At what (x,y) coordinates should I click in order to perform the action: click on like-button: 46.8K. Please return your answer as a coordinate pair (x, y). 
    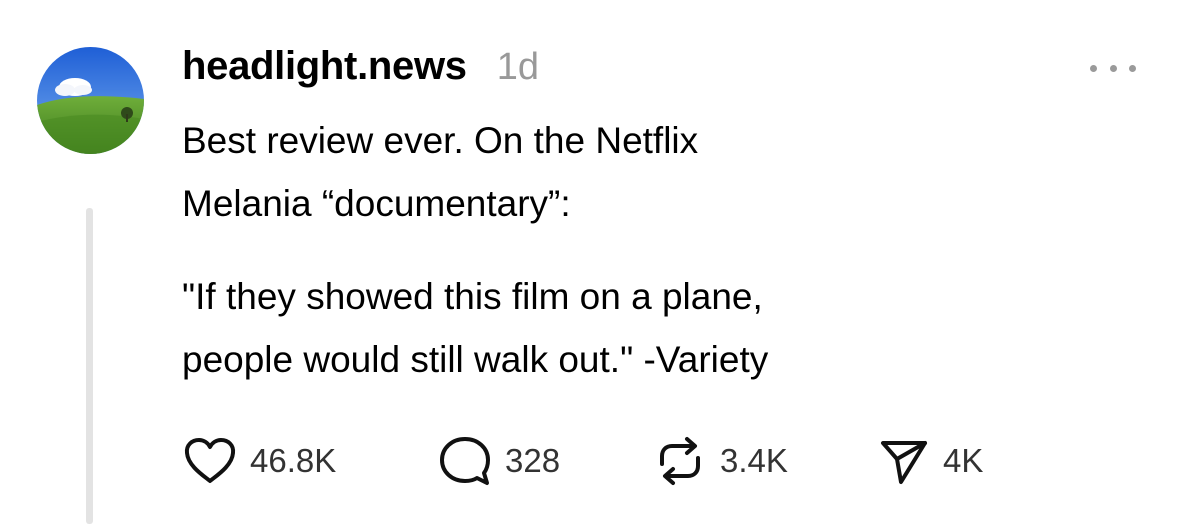
    Looking at the image, I should click on (259, 461).